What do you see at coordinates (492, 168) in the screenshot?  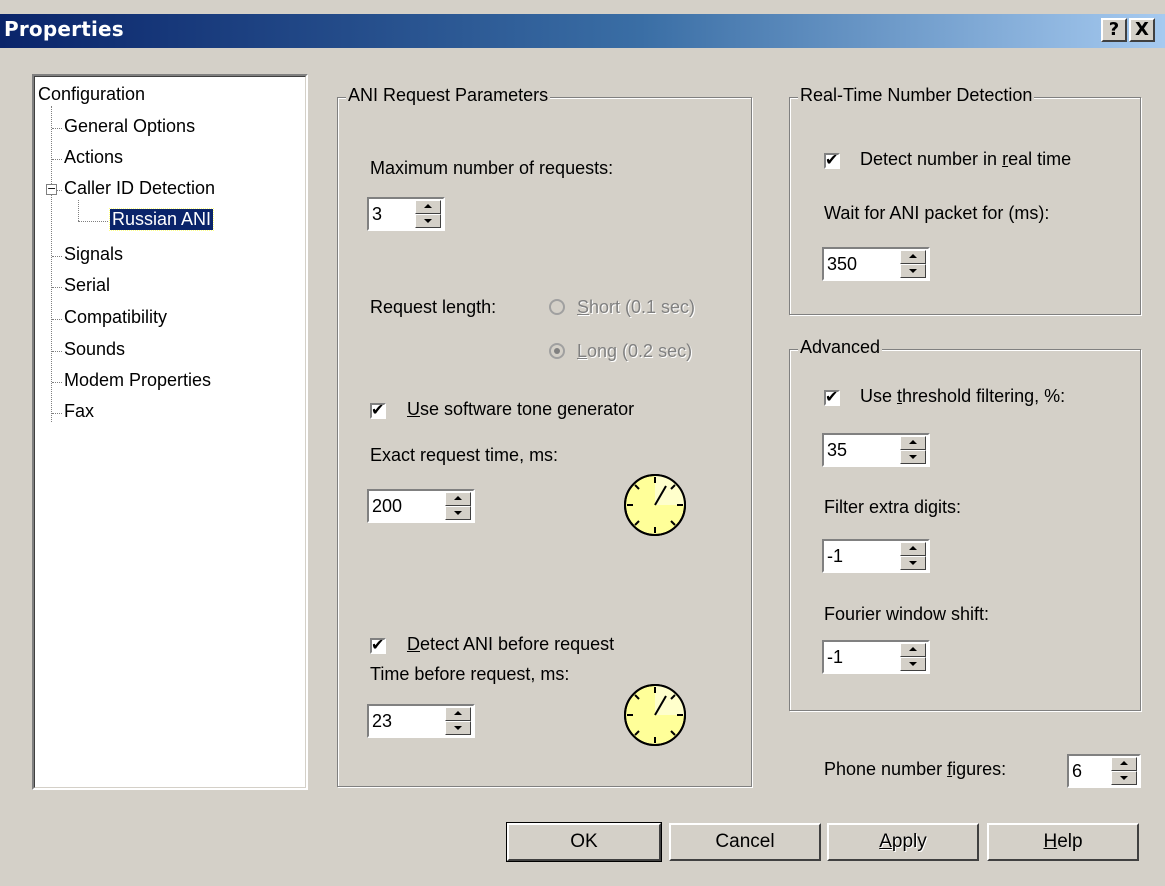 I see `max-requests-label: Maximum number of requests:` at bounding box center [492, 168].